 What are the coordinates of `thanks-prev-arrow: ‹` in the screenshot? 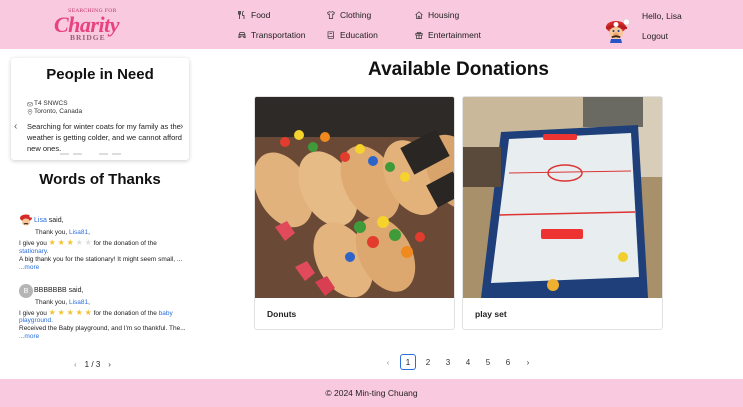 It's located at (75, 364).